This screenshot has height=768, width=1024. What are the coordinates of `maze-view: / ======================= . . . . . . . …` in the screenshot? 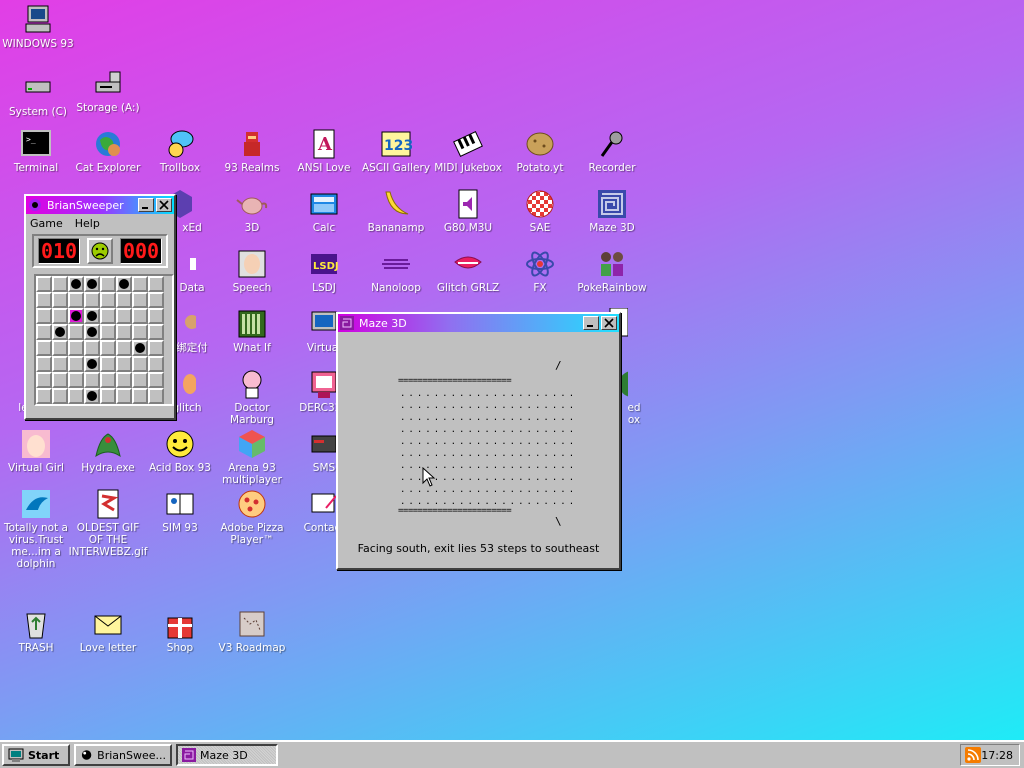 It's located at (478, 450).